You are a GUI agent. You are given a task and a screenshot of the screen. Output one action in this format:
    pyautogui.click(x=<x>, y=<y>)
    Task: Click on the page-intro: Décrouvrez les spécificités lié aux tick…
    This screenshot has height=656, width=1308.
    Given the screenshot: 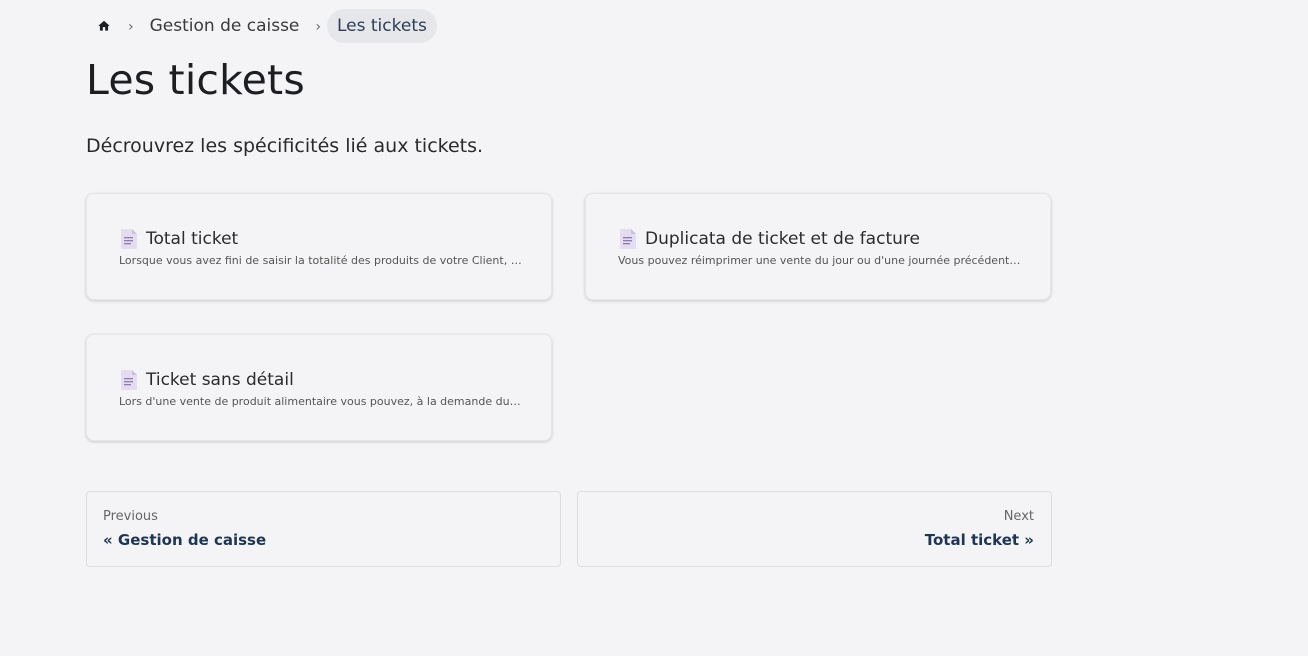 What is the action you would take?
    pyautogui.click(x=285, y=146)
    